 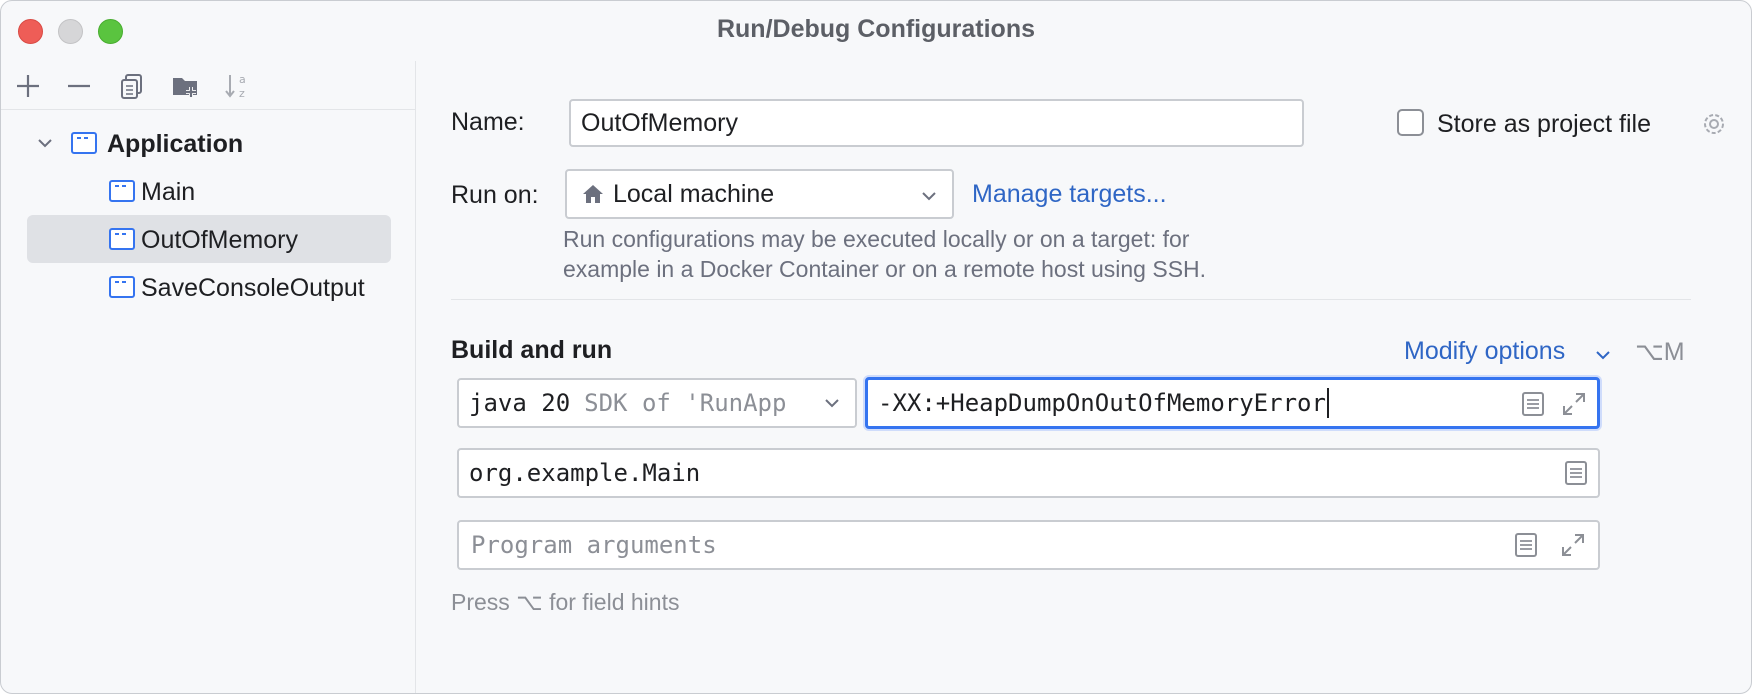 What do you see at coordinates (208, 85) in the screenshot?
I see `sidebar-toolbar: az` at bounding box center [208, 85].